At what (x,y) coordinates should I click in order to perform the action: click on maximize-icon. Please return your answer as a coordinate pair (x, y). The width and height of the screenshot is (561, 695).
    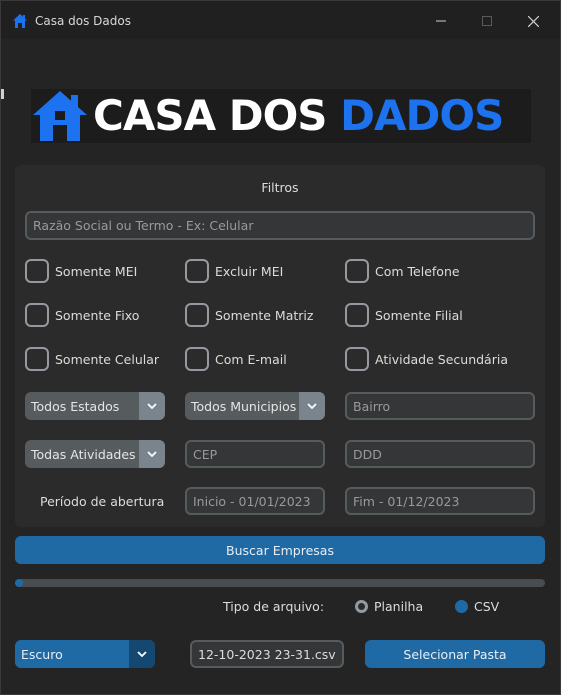
    Looking at the image, I should click on (487, 21).